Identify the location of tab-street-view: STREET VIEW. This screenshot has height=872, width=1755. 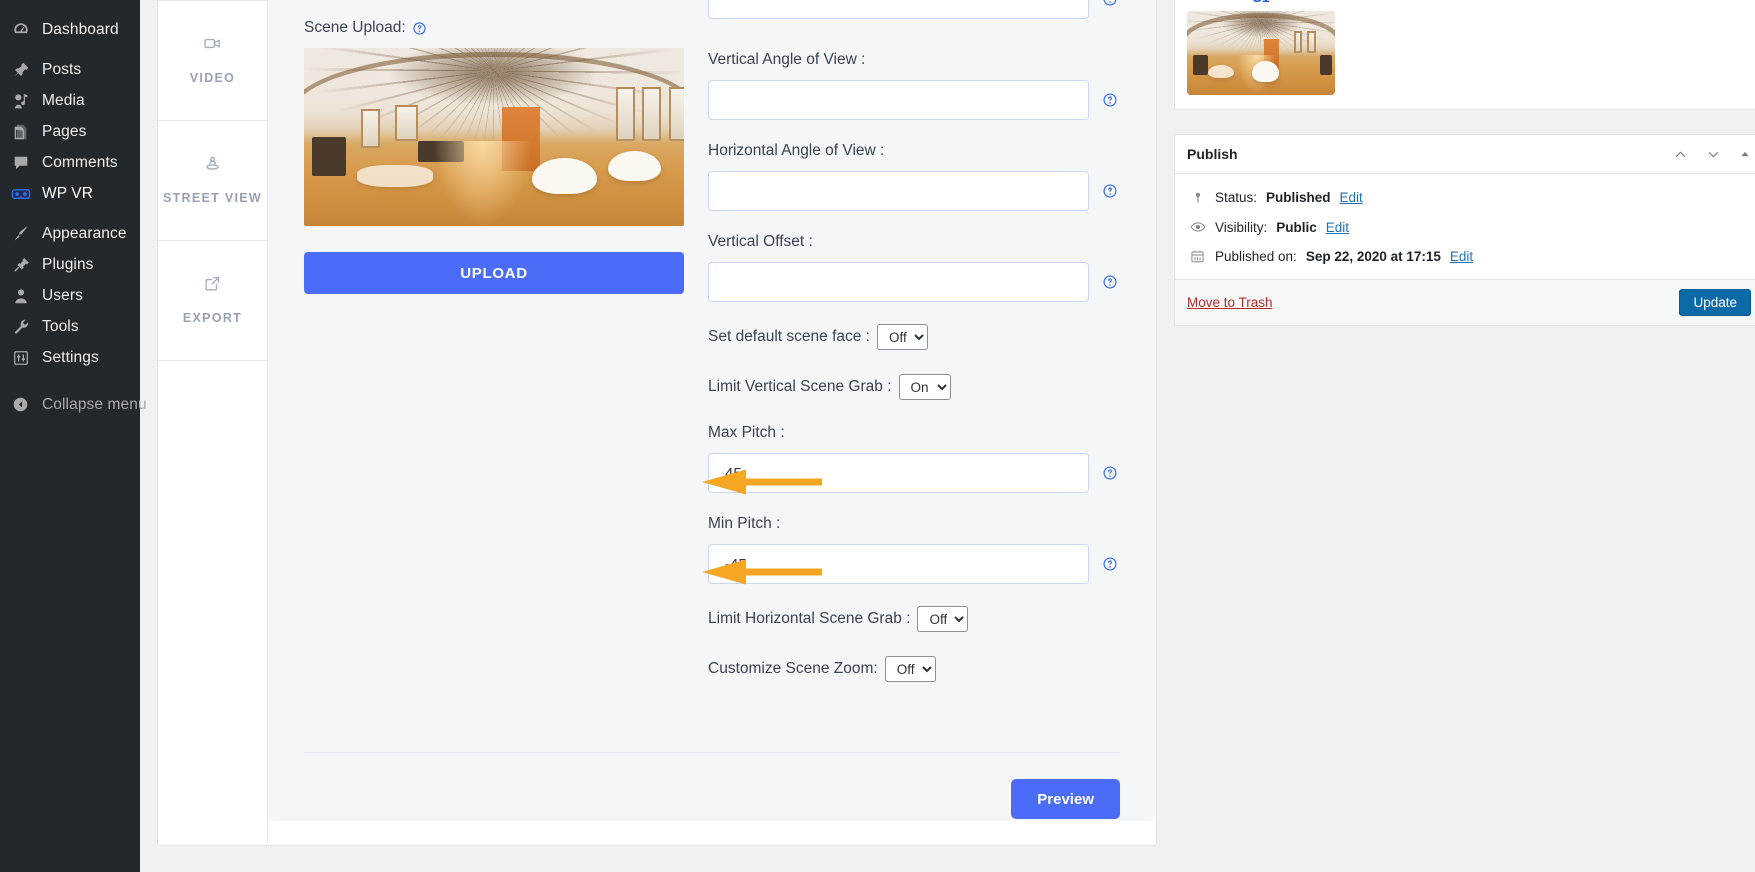
(212, 181).